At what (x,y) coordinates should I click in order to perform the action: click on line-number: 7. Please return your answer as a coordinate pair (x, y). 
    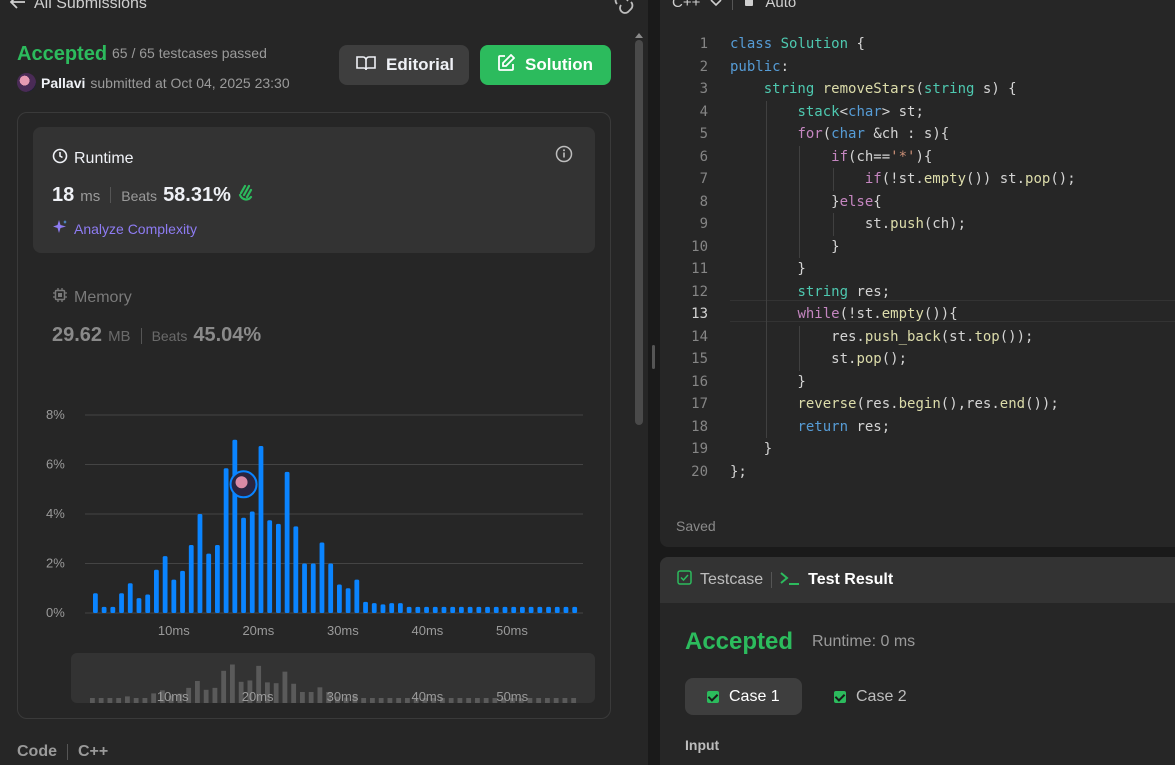
    Looking at the image, I should click on (703, 179).